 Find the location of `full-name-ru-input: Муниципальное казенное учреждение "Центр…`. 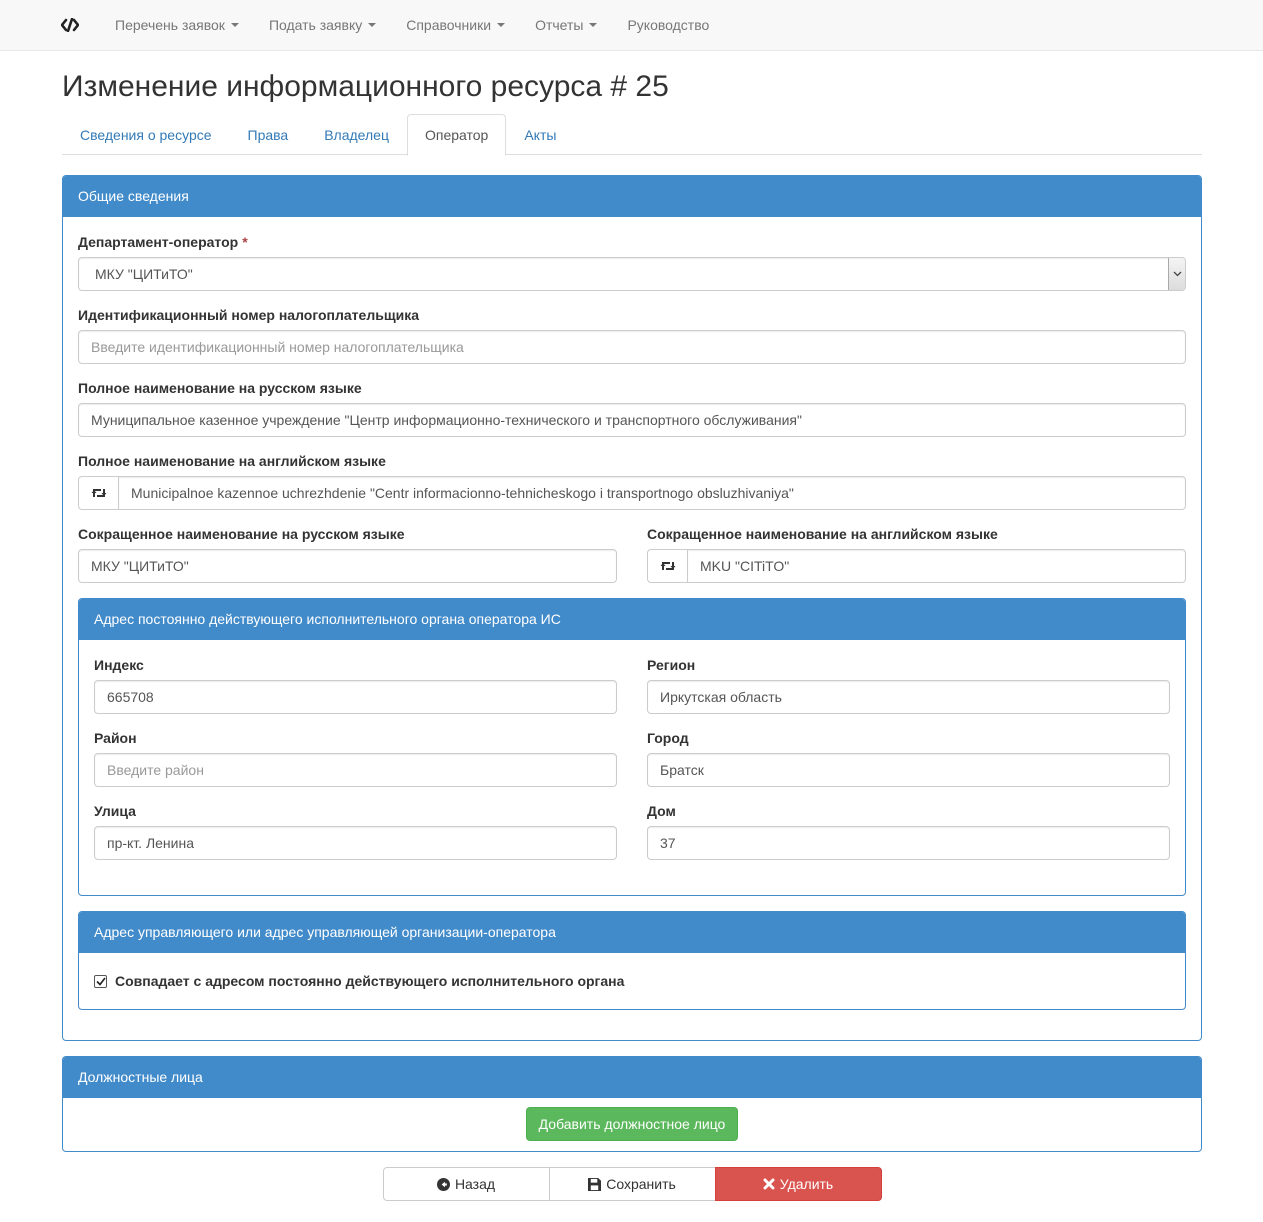

full-name-ru-input: Муниципальное казенное учреждение "Центр… is located at coordinates (632, 420).